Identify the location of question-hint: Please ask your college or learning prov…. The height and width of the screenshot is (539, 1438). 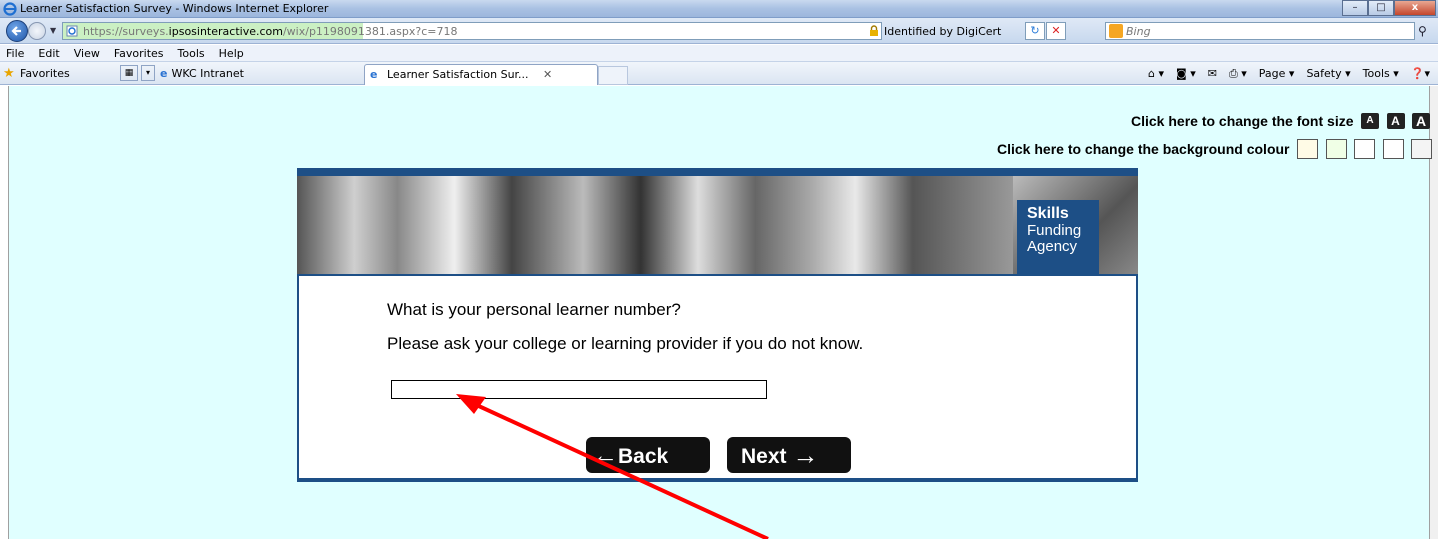
(625, 343).